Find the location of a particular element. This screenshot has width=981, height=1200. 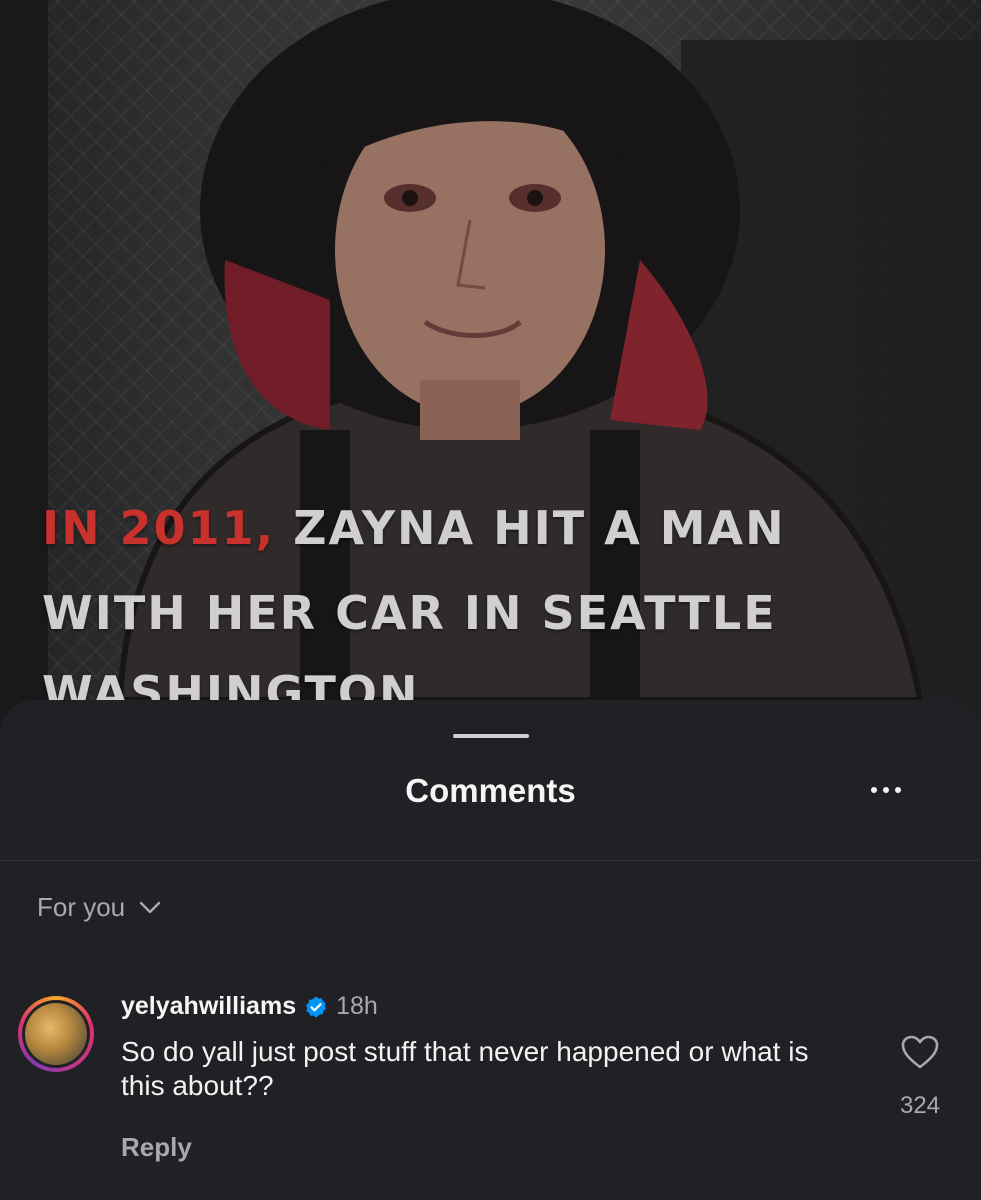

overlay-caption-year: IN 2011, is located at coordinates (159, 528).